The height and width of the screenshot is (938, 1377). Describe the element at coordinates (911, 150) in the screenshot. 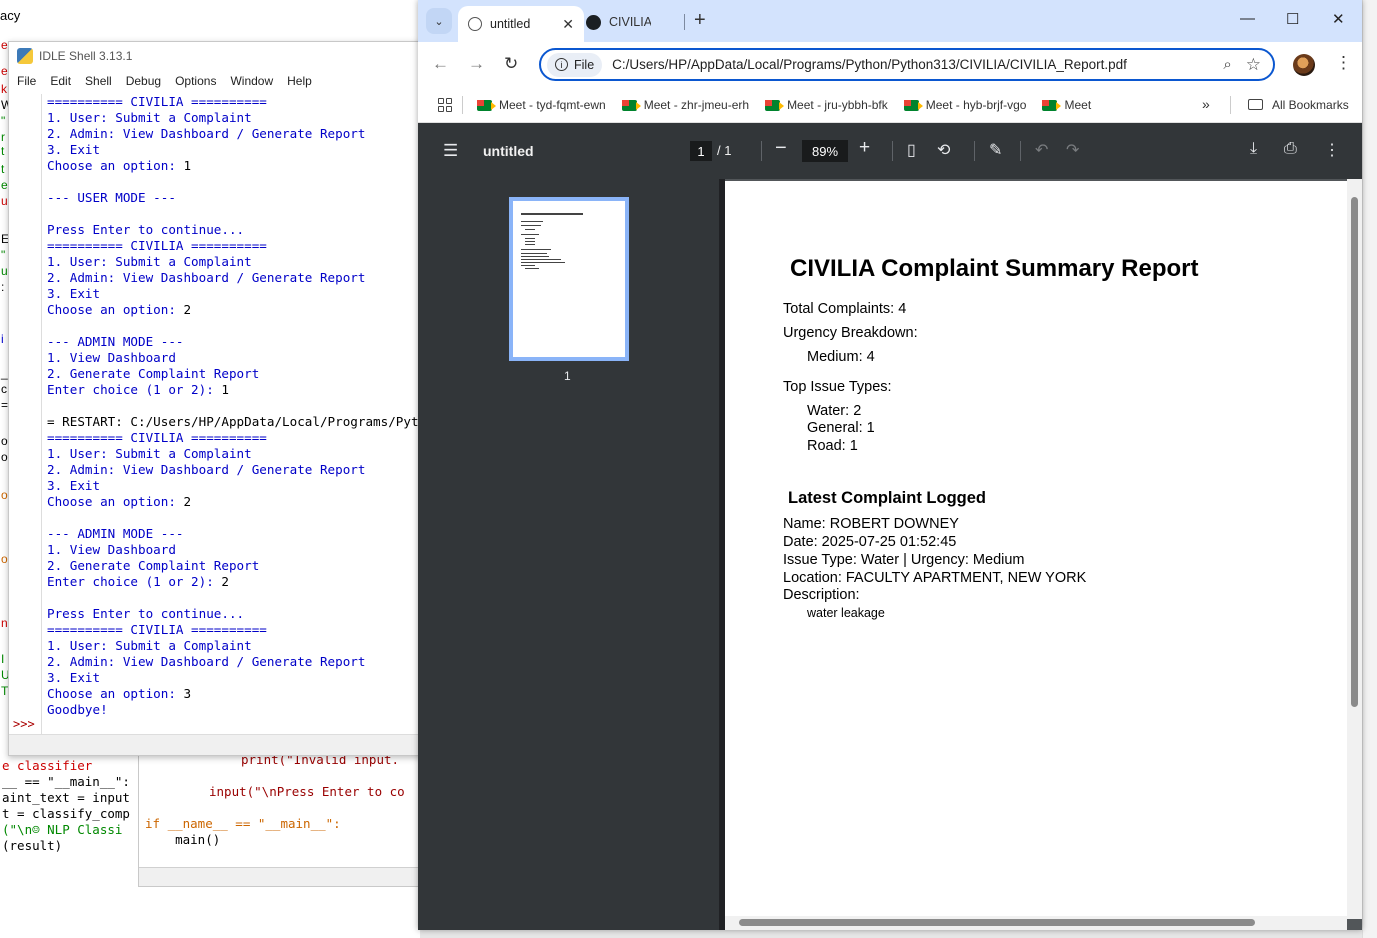

I see `fit-page-icon: ▯` at that location.